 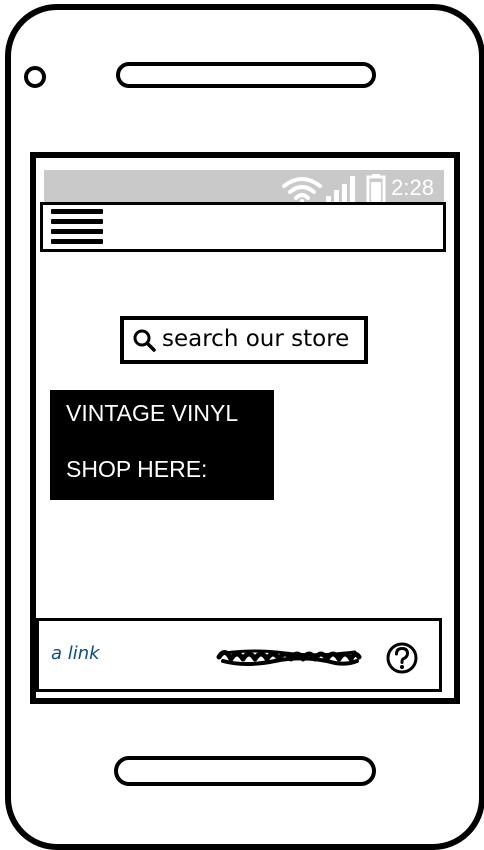 What do you see at coordinates (77, 228) in the screenshot?
I see `hamburger-menu-icon` at bounding box center [77, 228].